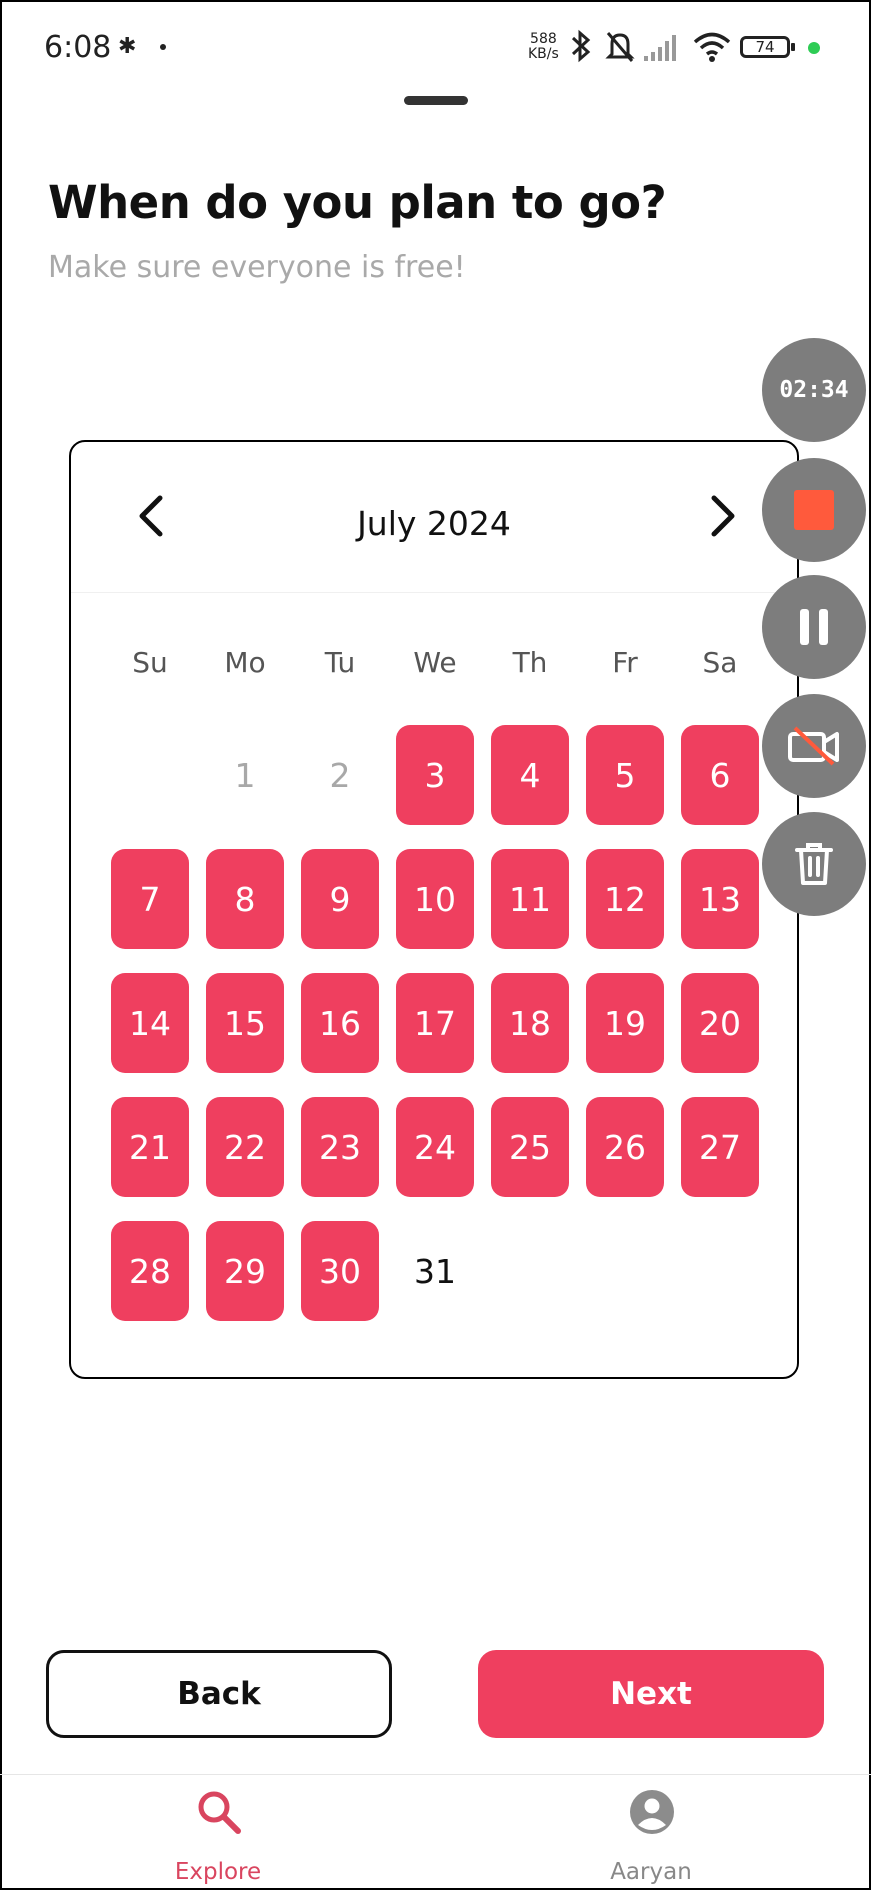  What do you see at coordinates (720, 1147) in the screenshot?
I see `calendar-day: 27` at bounding box center [720, 1147].